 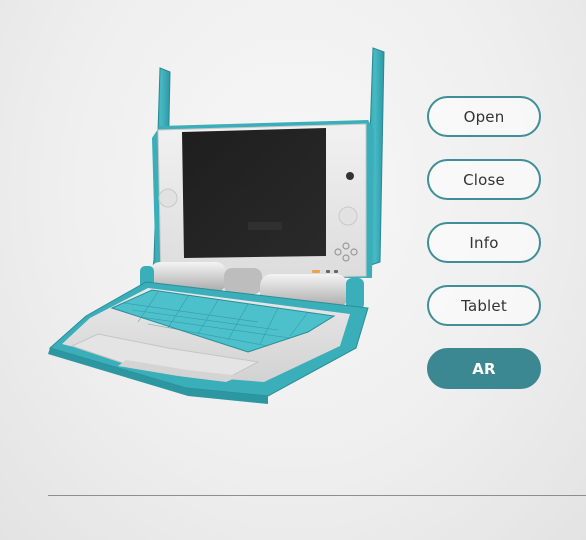 I want to click on control-panel: Open Close Info Tablet AR, so click(x=484, y=253).